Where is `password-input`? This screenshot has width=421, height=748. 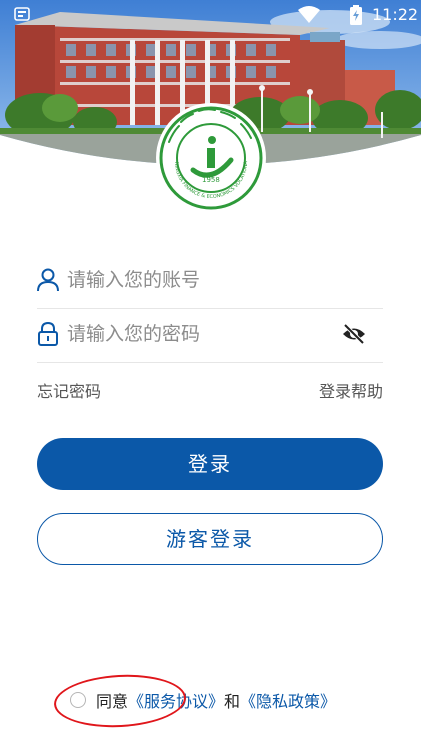 password-input is located at coordinates (202, 334).